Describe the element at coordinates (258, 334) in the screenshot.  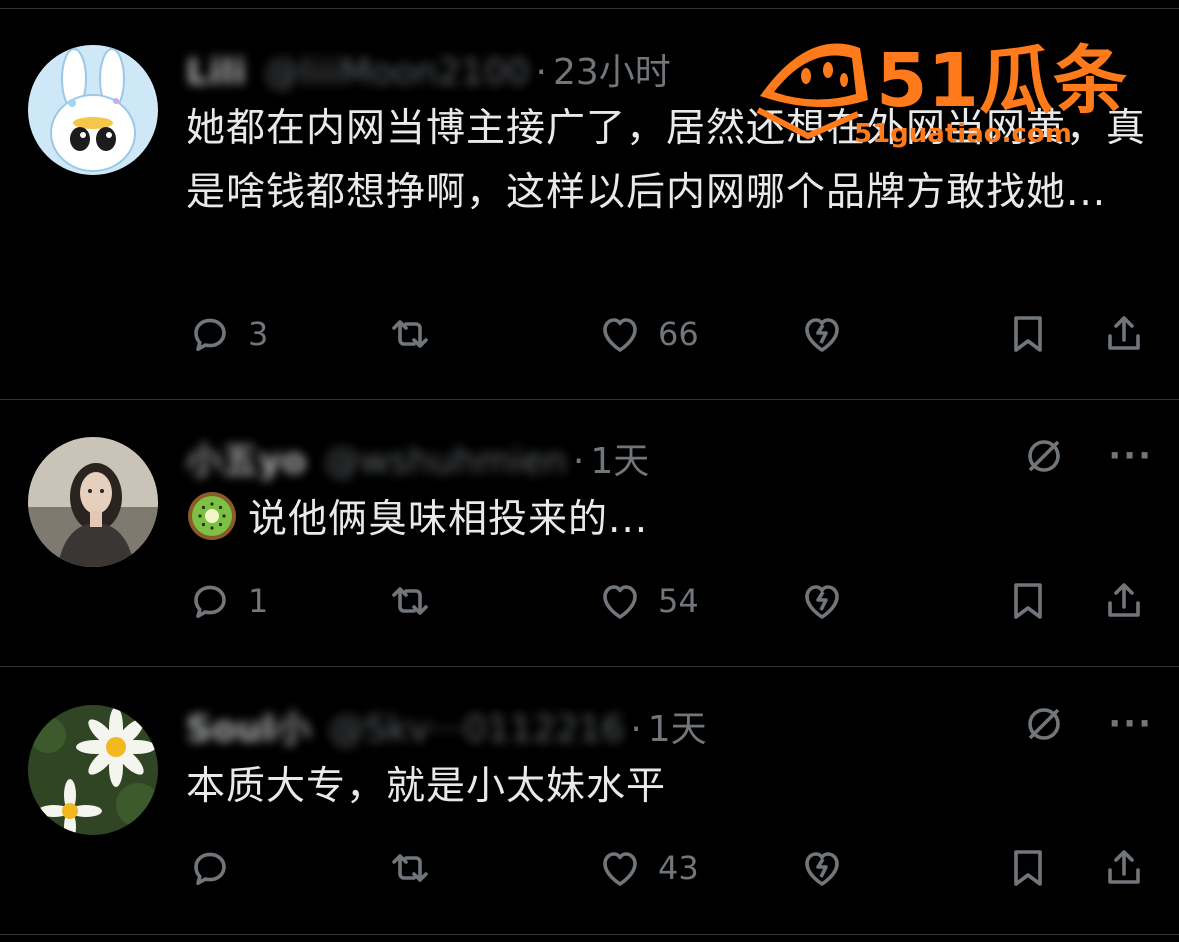
I see `reply-count: 3` at that location.